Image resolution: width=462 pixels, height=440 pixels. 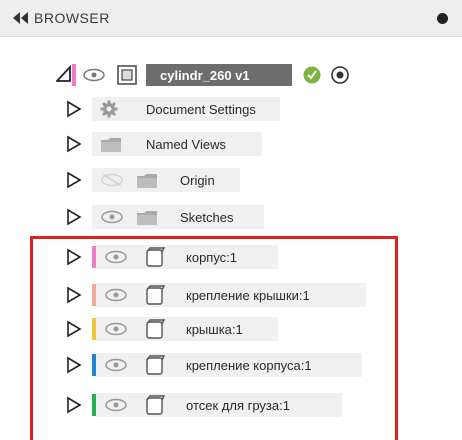 What do you see at coordinates (201, 109) in the screenshot?
I see `folder-label: Document Settings` at bounding box center [201, 109].